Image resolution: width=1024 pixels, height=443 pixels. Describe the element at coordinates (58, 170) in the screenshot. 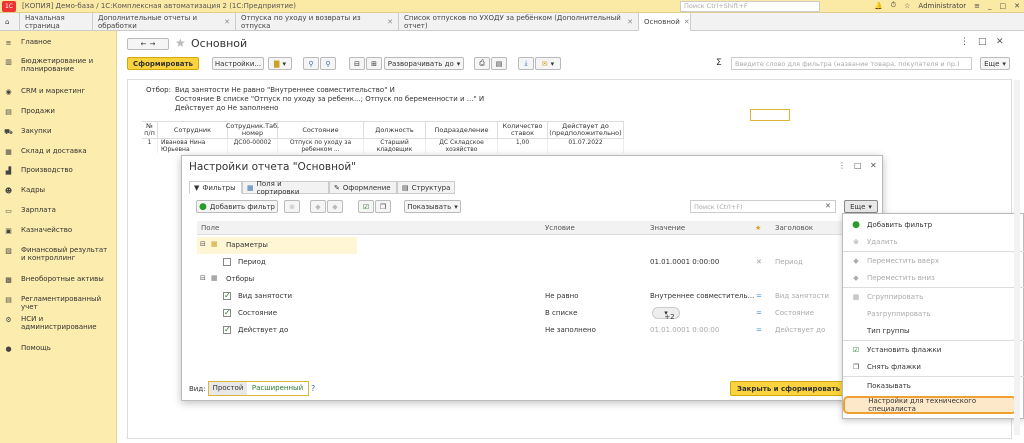

I see `sidebar-item-production: ▟ Производство` at that location.